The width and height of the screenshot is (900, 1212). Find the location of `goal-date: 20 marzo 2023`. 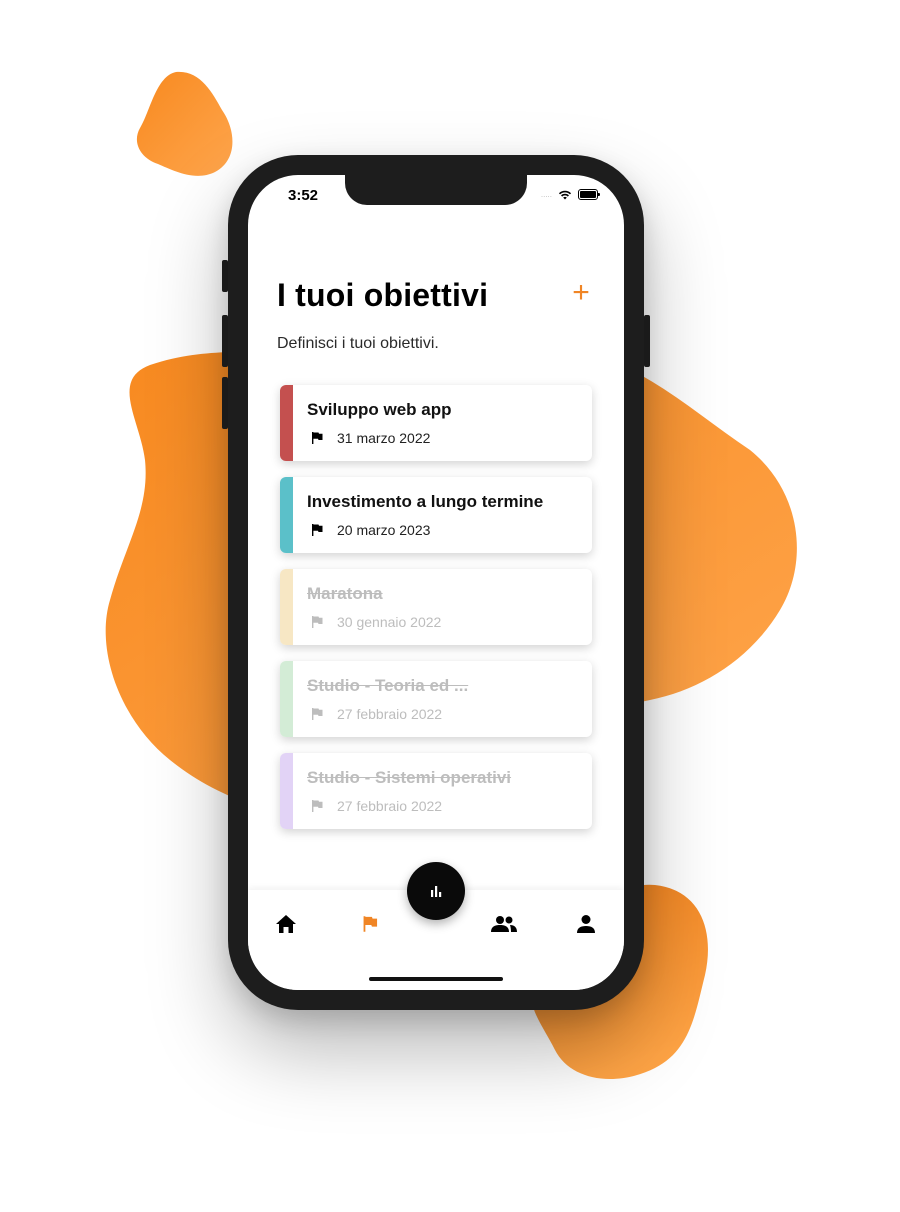

goal-date: 20 marzo 2023 is located at coordinates (384, 530).